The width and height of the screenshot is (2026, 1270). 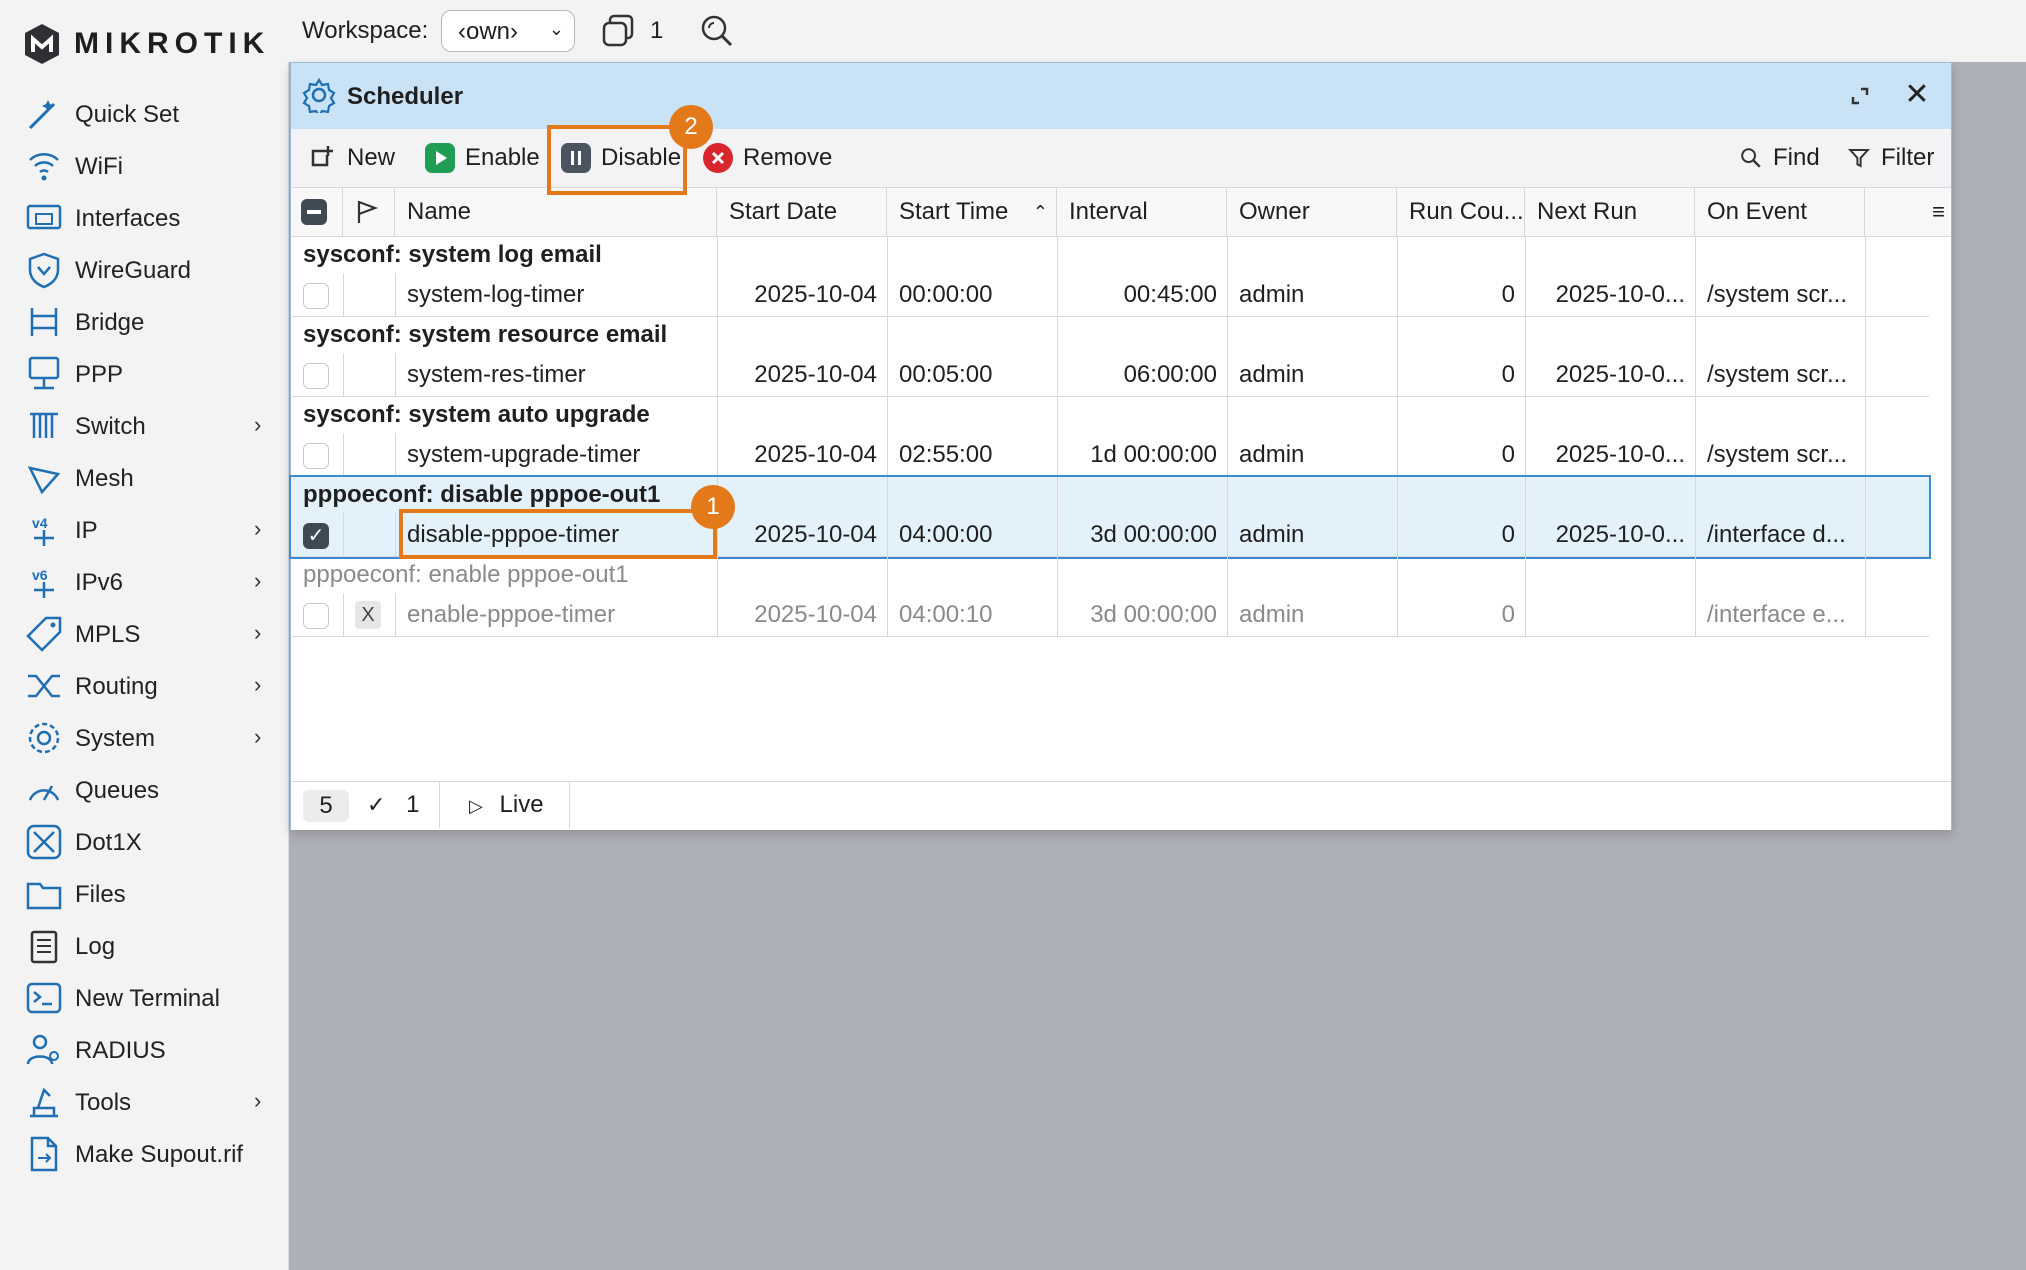 I want to click on row-checkbox: ✓, so click(x=316, y=536).